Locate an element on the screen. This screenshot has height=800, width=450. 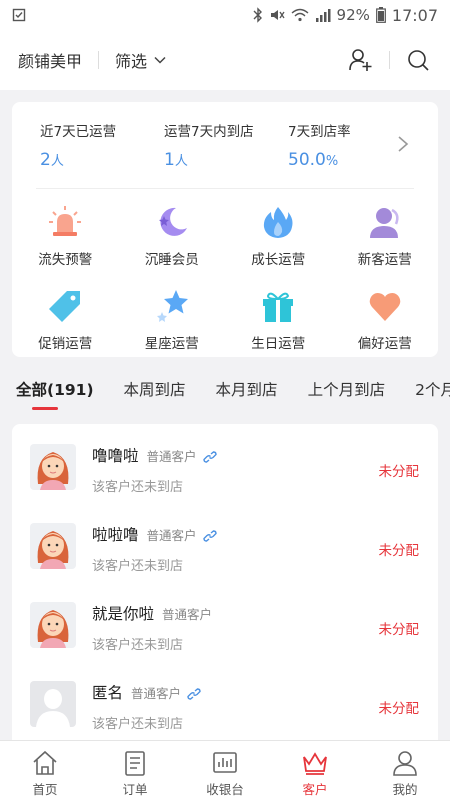
customer-name-line: 就是你啦 普通客户 is located at coordinates (152, 613).